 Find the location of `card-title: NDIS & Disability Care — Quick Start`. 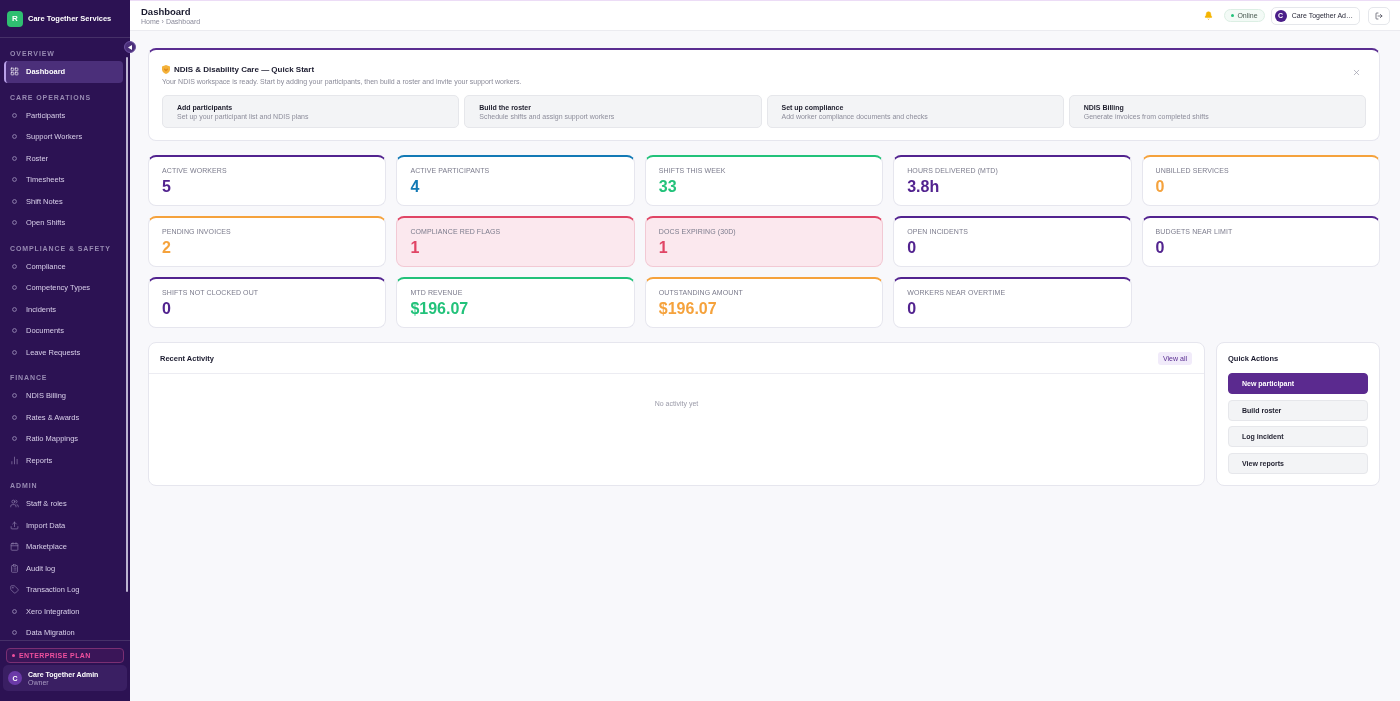

card-title: NDIS & Disability Care — Quick Start is located at coordinates (244, 69).